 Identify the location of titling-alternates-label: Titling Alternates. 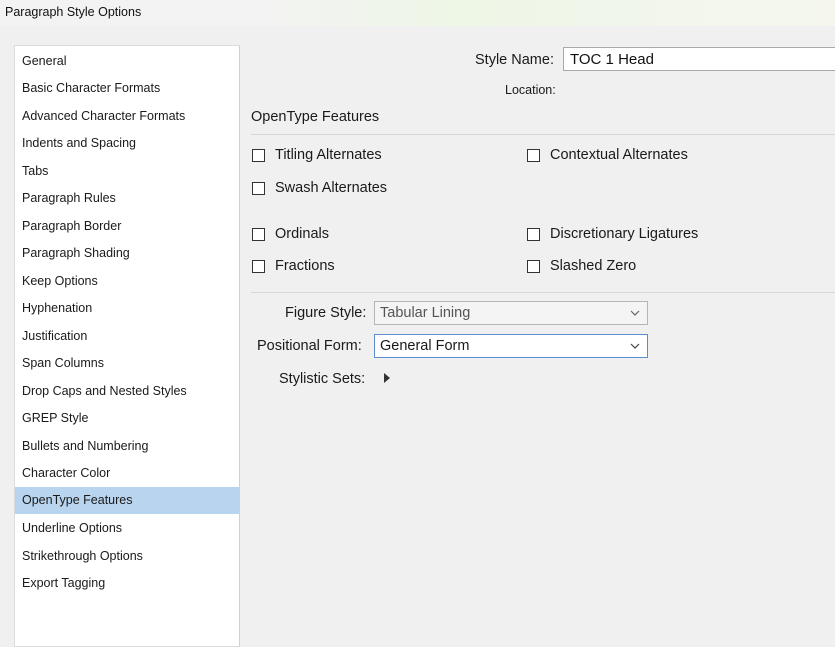
(328, 155).